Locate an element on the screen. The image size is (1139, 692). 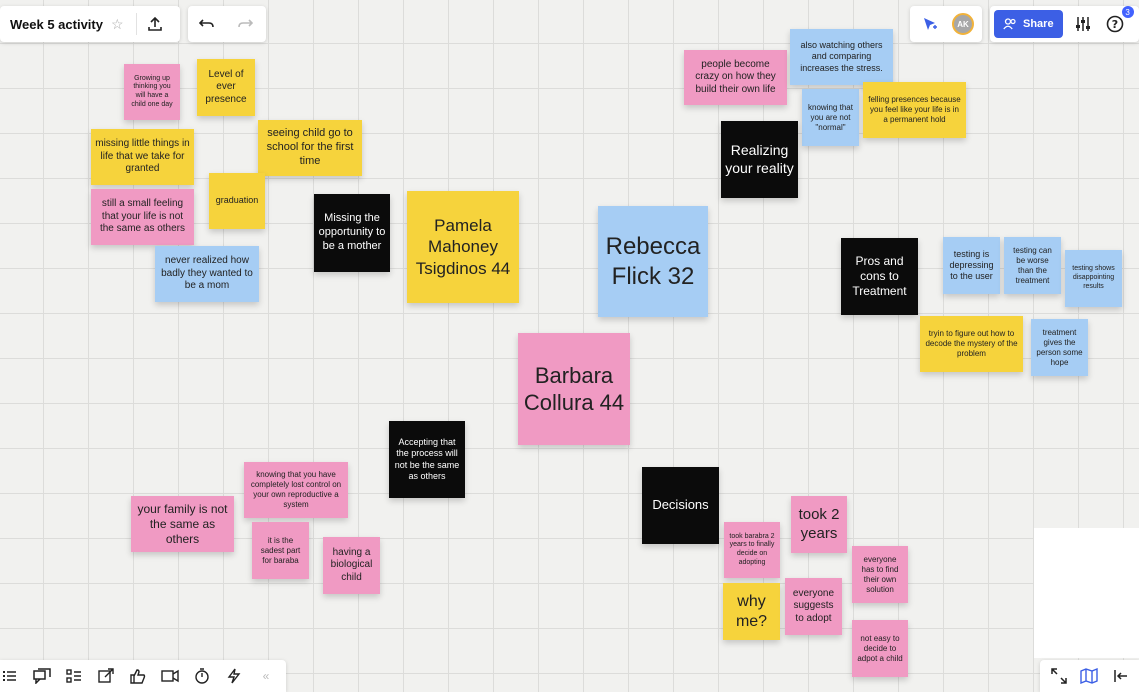
note-took-2-years: took 2 years is located at coordinates (819, 524).